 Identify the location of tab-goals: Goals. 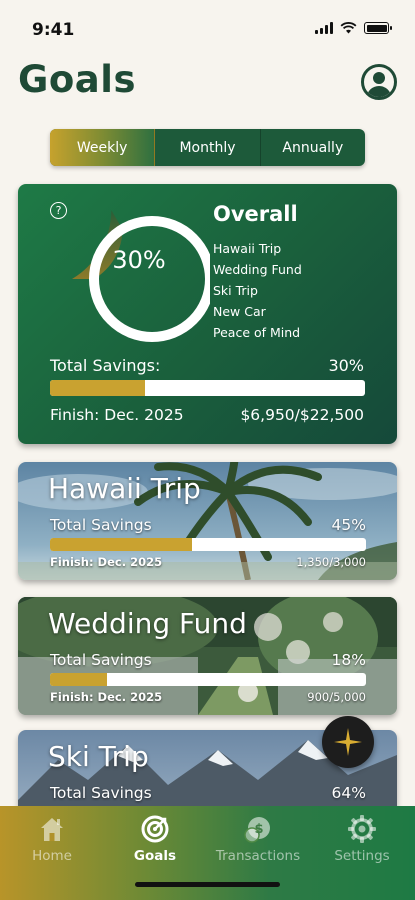
(155, 839).